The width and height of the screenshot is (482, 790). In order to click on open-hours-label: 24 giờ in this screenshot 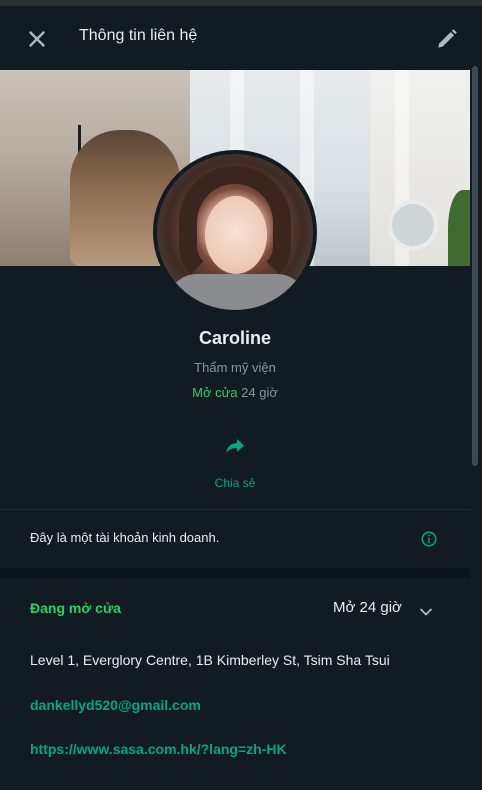, I will do `click(259, 392)`.